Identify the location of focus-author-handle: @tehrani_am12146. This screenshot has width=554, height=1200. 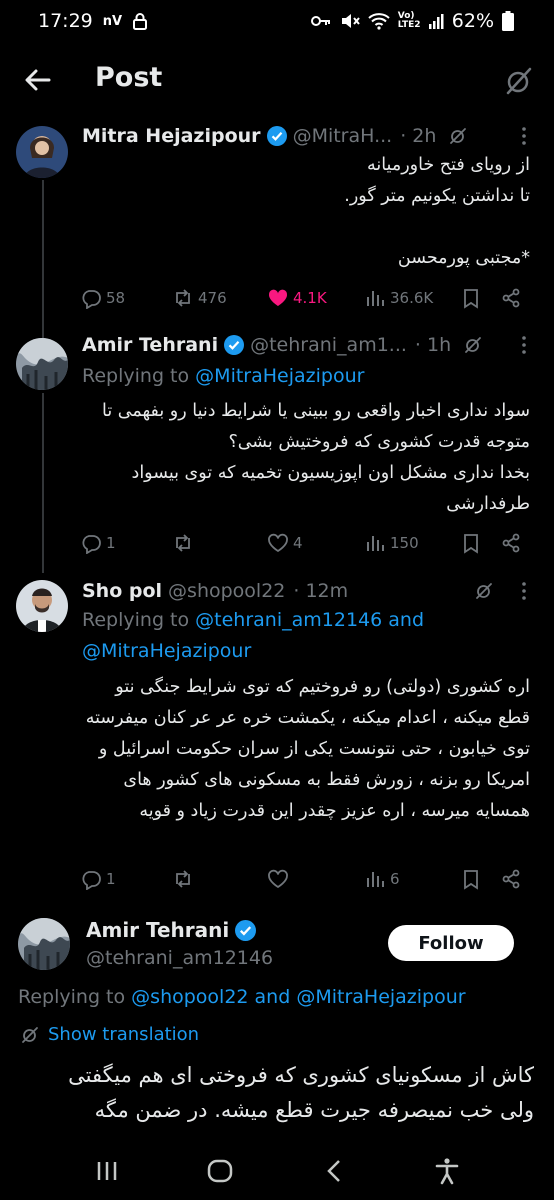
(179, 958).